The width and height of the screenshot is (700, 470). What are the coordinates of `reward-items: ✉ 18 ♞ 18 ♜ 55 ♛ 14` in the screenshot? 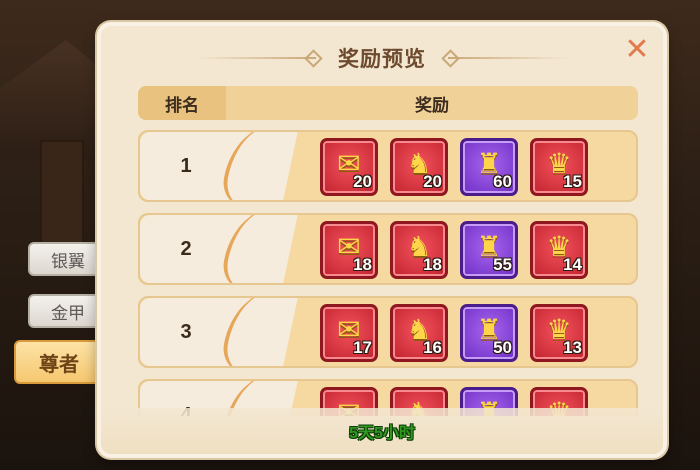 It's located at (454, 250).